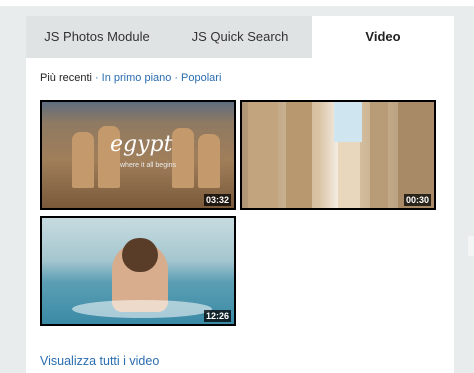  I want to click on top-strip, so click(237, 3).